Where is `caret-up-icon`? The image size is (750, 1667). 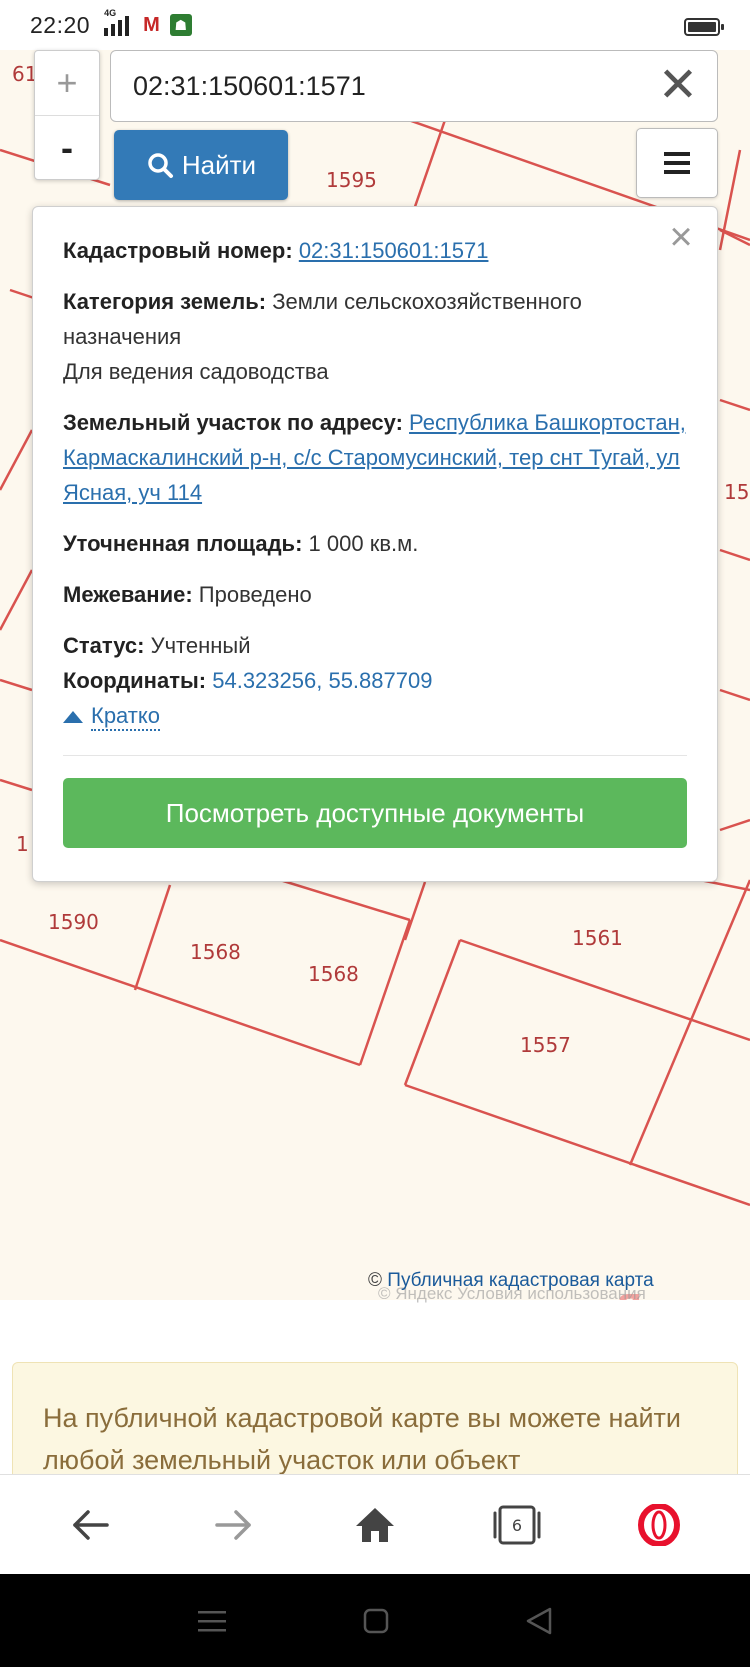
caret-up-icon is located at coordinates (73, 717).